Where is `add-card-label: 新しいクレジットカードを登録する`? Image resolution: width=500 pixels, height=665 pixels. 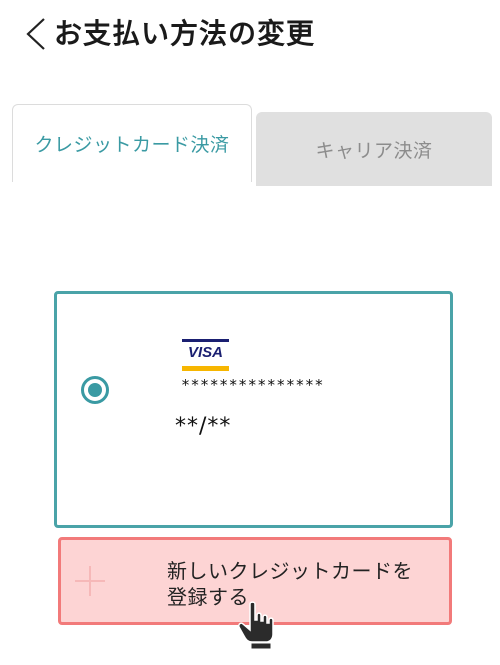
add-card-label: 新しいクレジットカードを登録する is located at coordinates (290, 584).